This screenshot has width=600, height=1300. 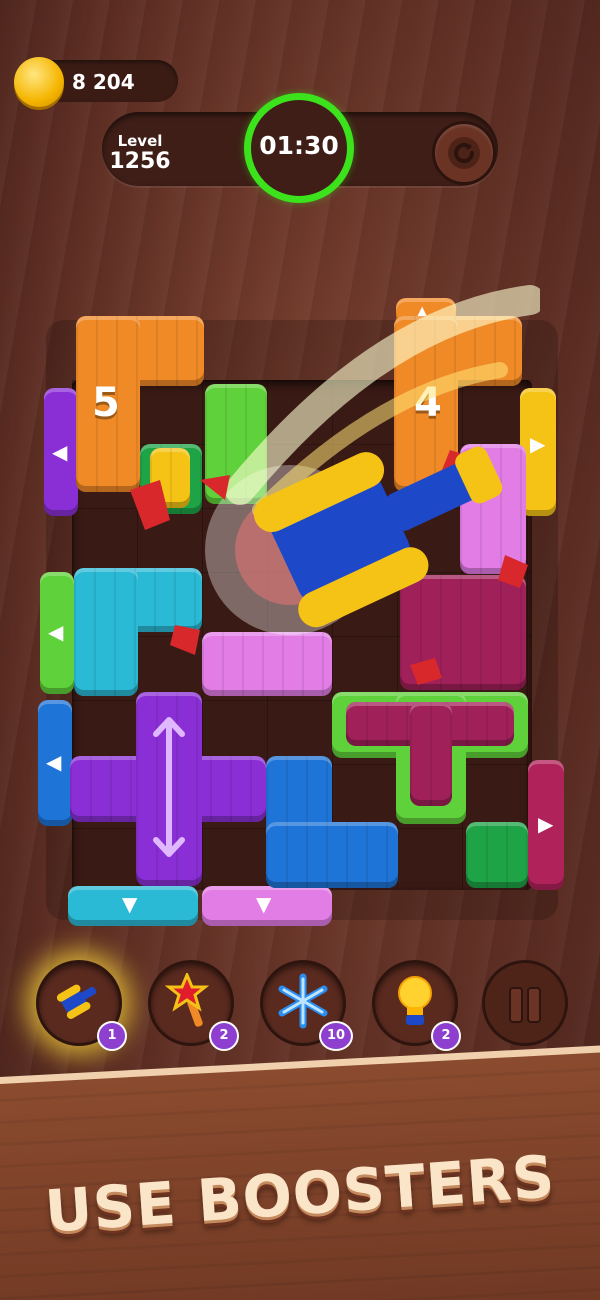 What do you see at coordinates (525, 1003) in the screenshot?
I see `pause-button` at bounding box center [525, 1003].